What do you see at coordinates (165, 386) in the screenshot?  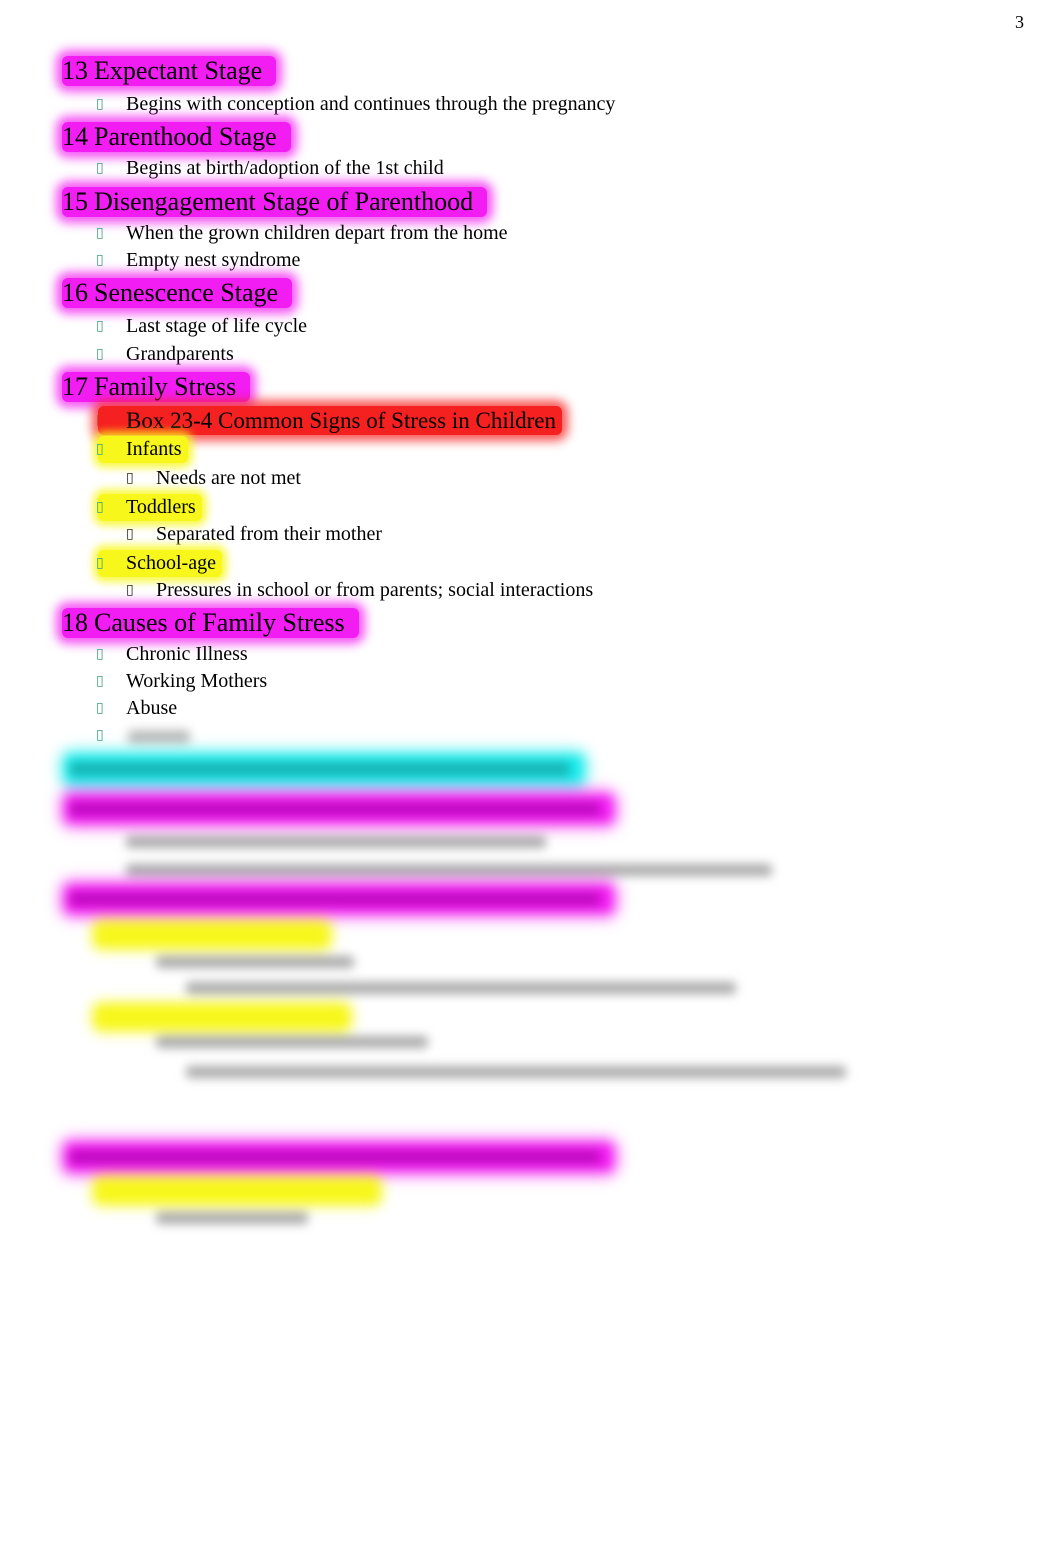 I see `section-title: Family Stress` at bounding box center [165, 386].